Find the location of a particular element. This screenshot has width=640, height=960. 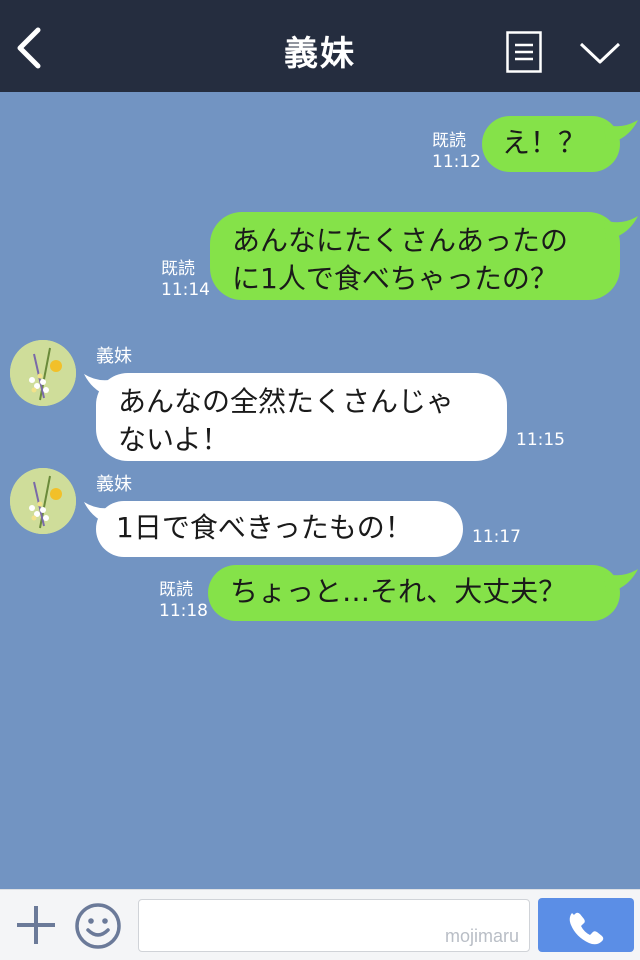

emoji-icon is located at coordinates (98, 926).